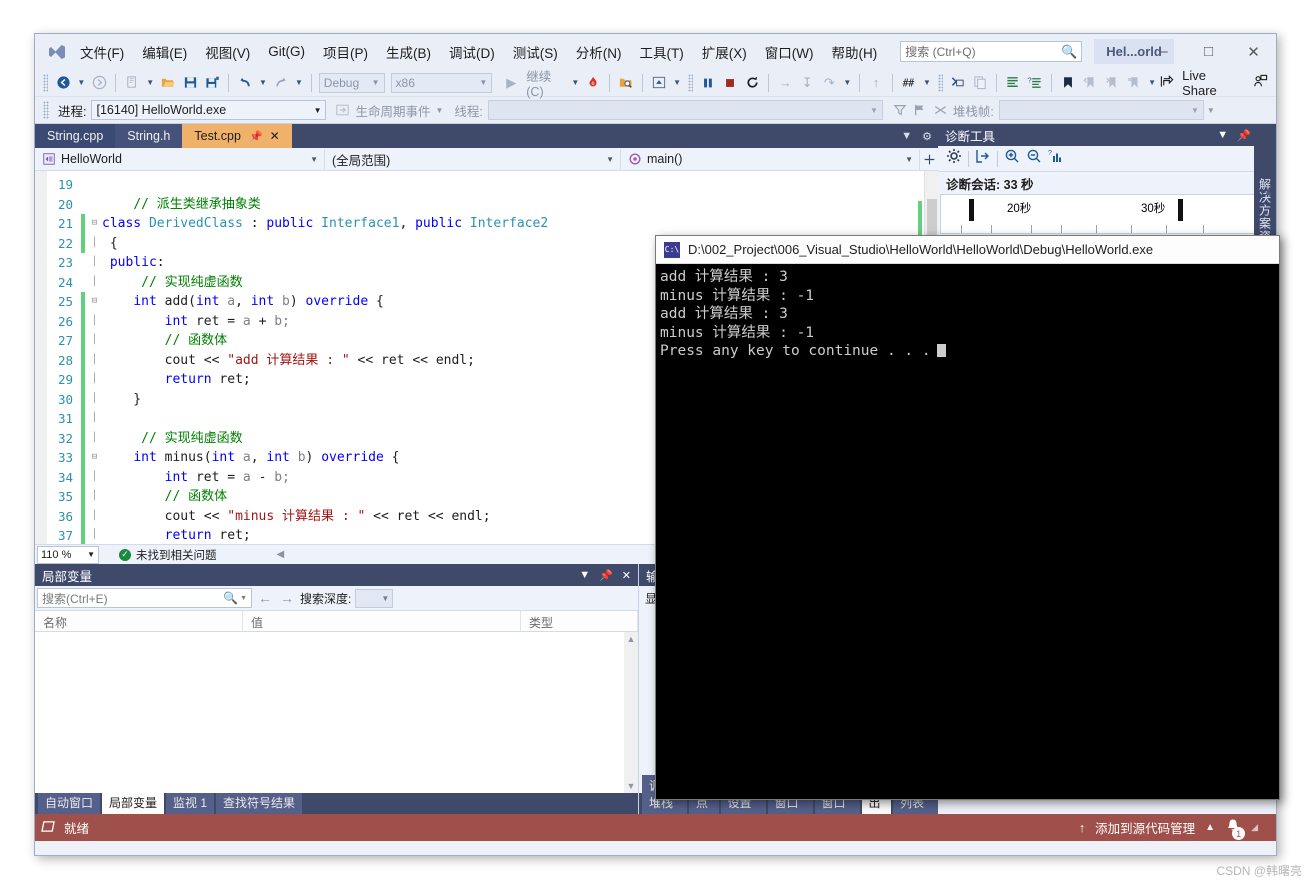 This screenshot has height=883, width=1312. I want to click on configuration-combo: Debug ▼, so click(351, 82).